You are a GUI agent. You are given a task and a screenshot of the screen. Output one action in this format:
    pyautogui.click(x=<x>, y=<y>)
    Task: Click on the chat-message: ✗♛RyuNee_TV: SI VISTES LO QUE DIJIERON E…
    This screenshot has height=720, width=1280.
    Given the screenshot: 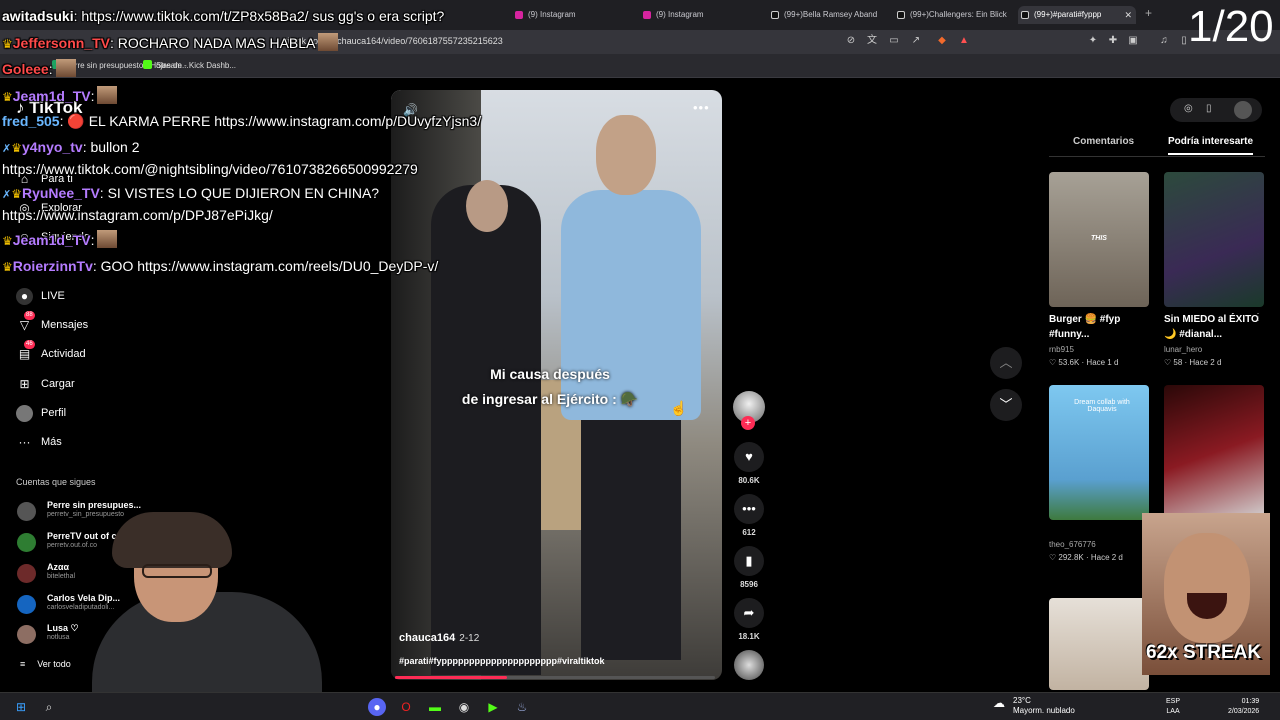 What is the action you would take?
    pyautogui.click(x=191, y=193)
    